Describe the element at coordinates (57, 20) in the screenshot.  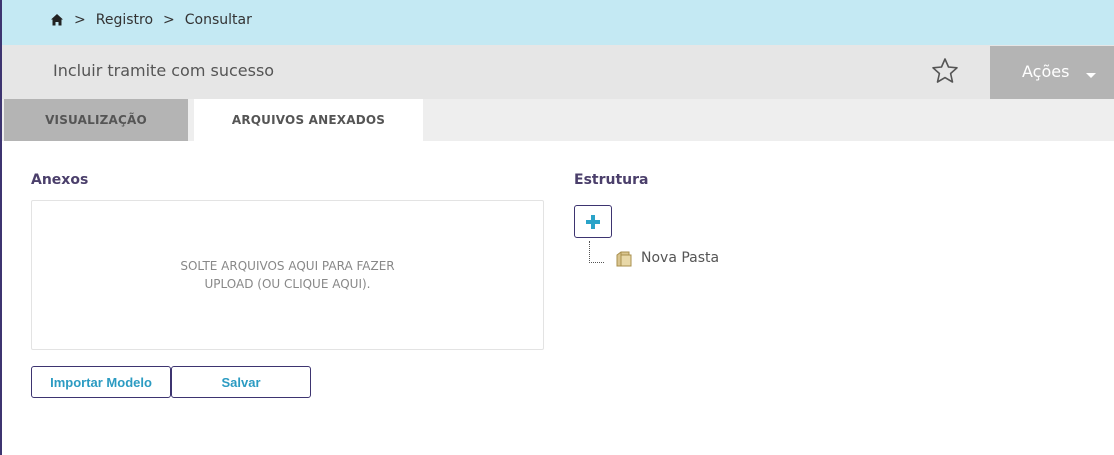
I see `home-icon` at that location.